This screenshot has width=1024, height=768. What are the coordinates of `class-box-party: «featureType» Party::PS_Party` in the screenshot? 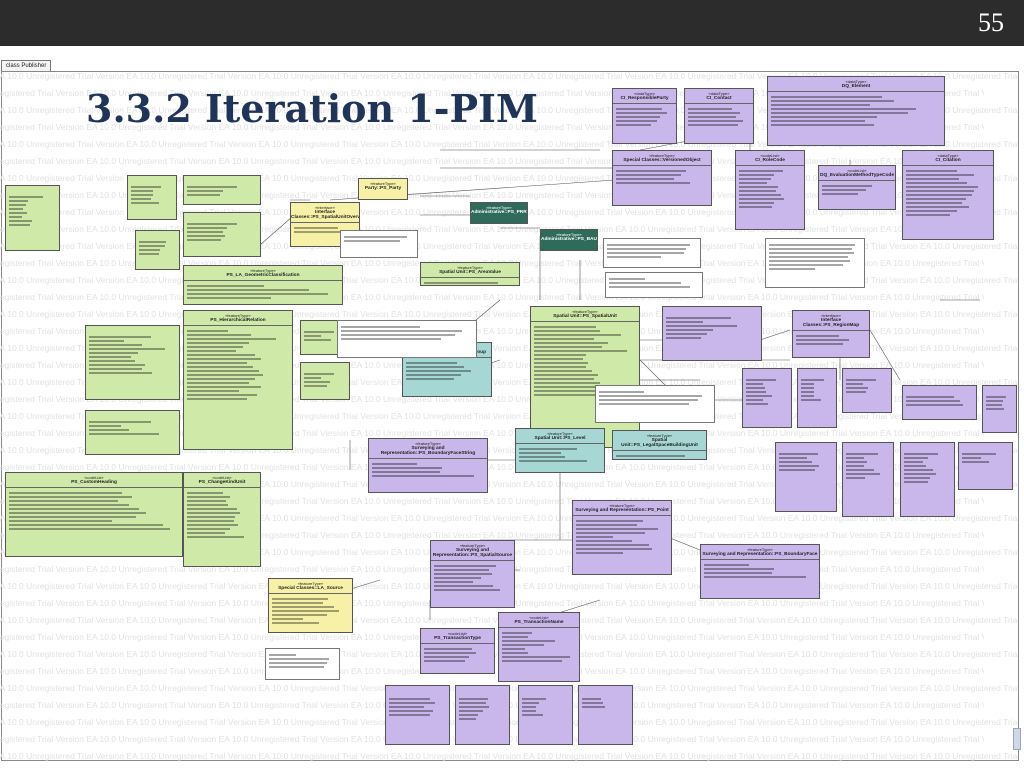 It's located at (383, 189).